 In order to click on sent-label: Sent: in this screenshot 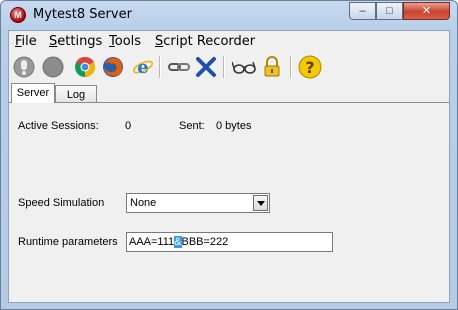, I will do `click(192, 126)`.